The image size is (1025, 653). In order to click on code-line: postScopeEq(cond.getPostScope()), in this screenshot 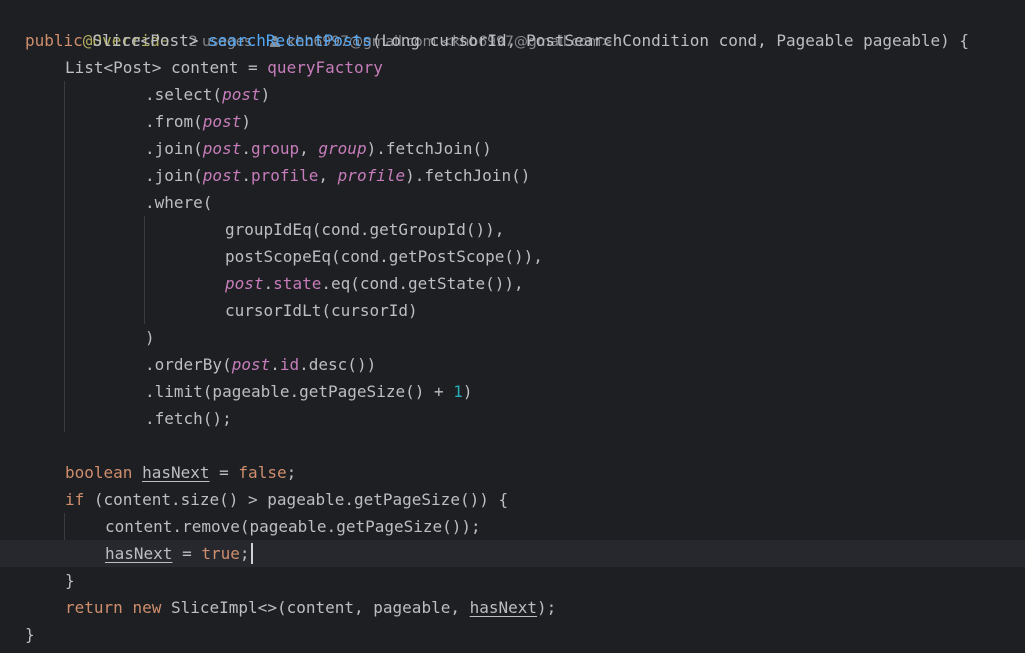, I will do `click(512, 256)`.